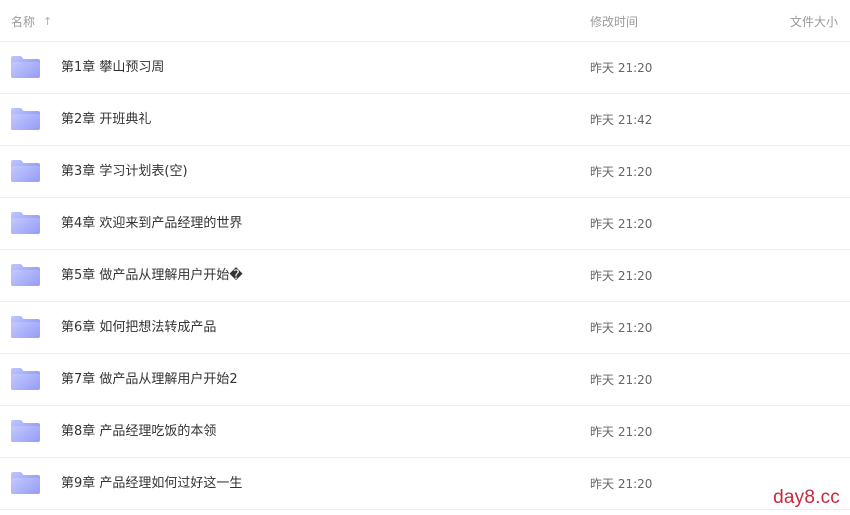 Image resolution: width=850 pixels, height=515 pixels. What do you see at coordinates (425, 120) in the screenshot?
I see `file-row: 第2章 开班典礼 昨天 21:42` at bounding box center [425, 120].